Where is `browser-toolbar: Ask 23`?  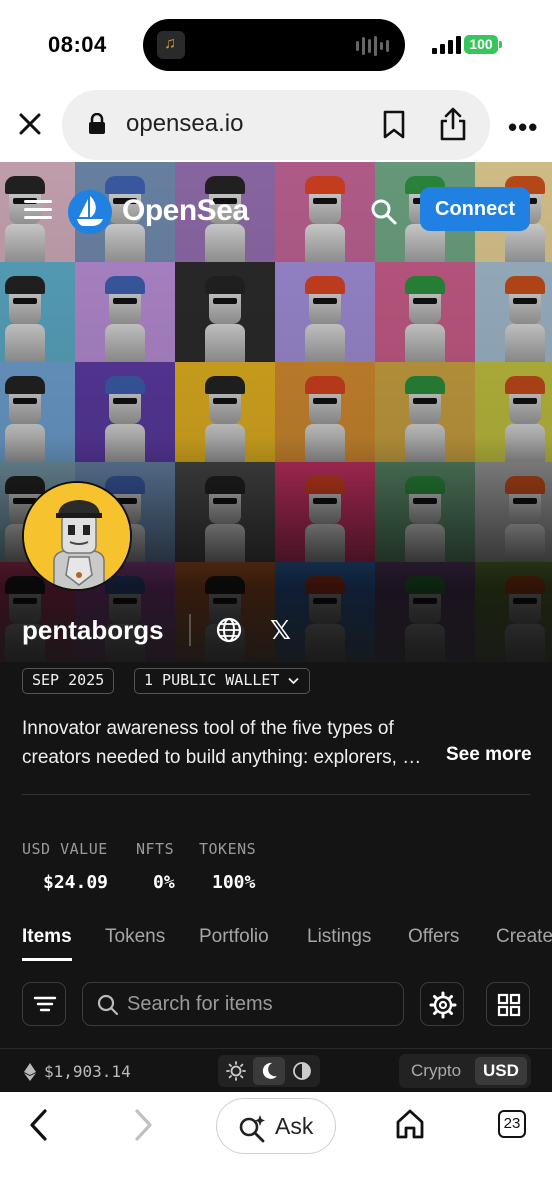 browser-toolbar: Ask 23 is located at coordinates (276, 1146).